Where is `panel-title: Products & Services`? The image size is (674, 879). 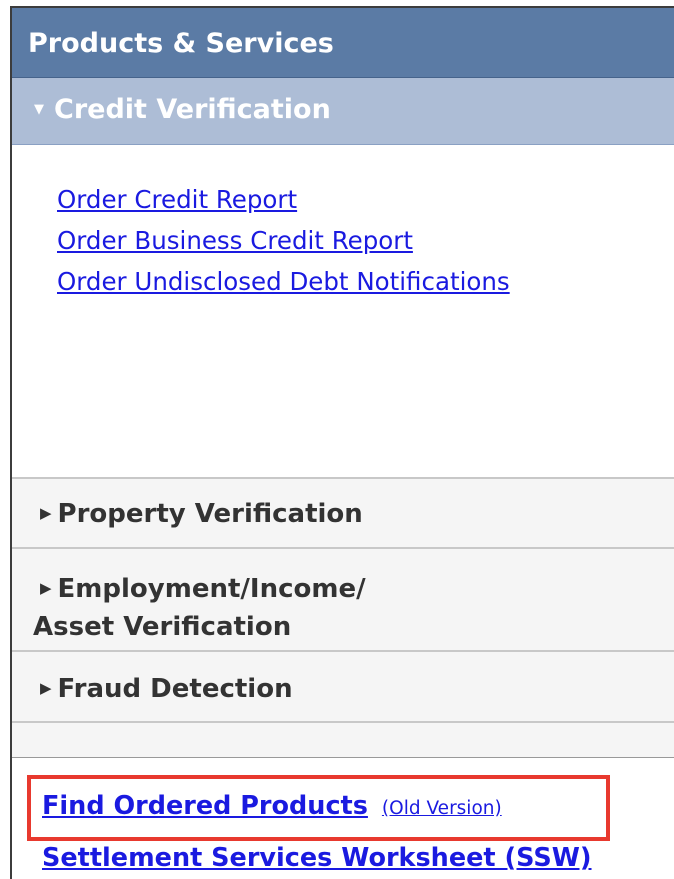
panel-title: Products & Services is located at coordinates (343, 43).